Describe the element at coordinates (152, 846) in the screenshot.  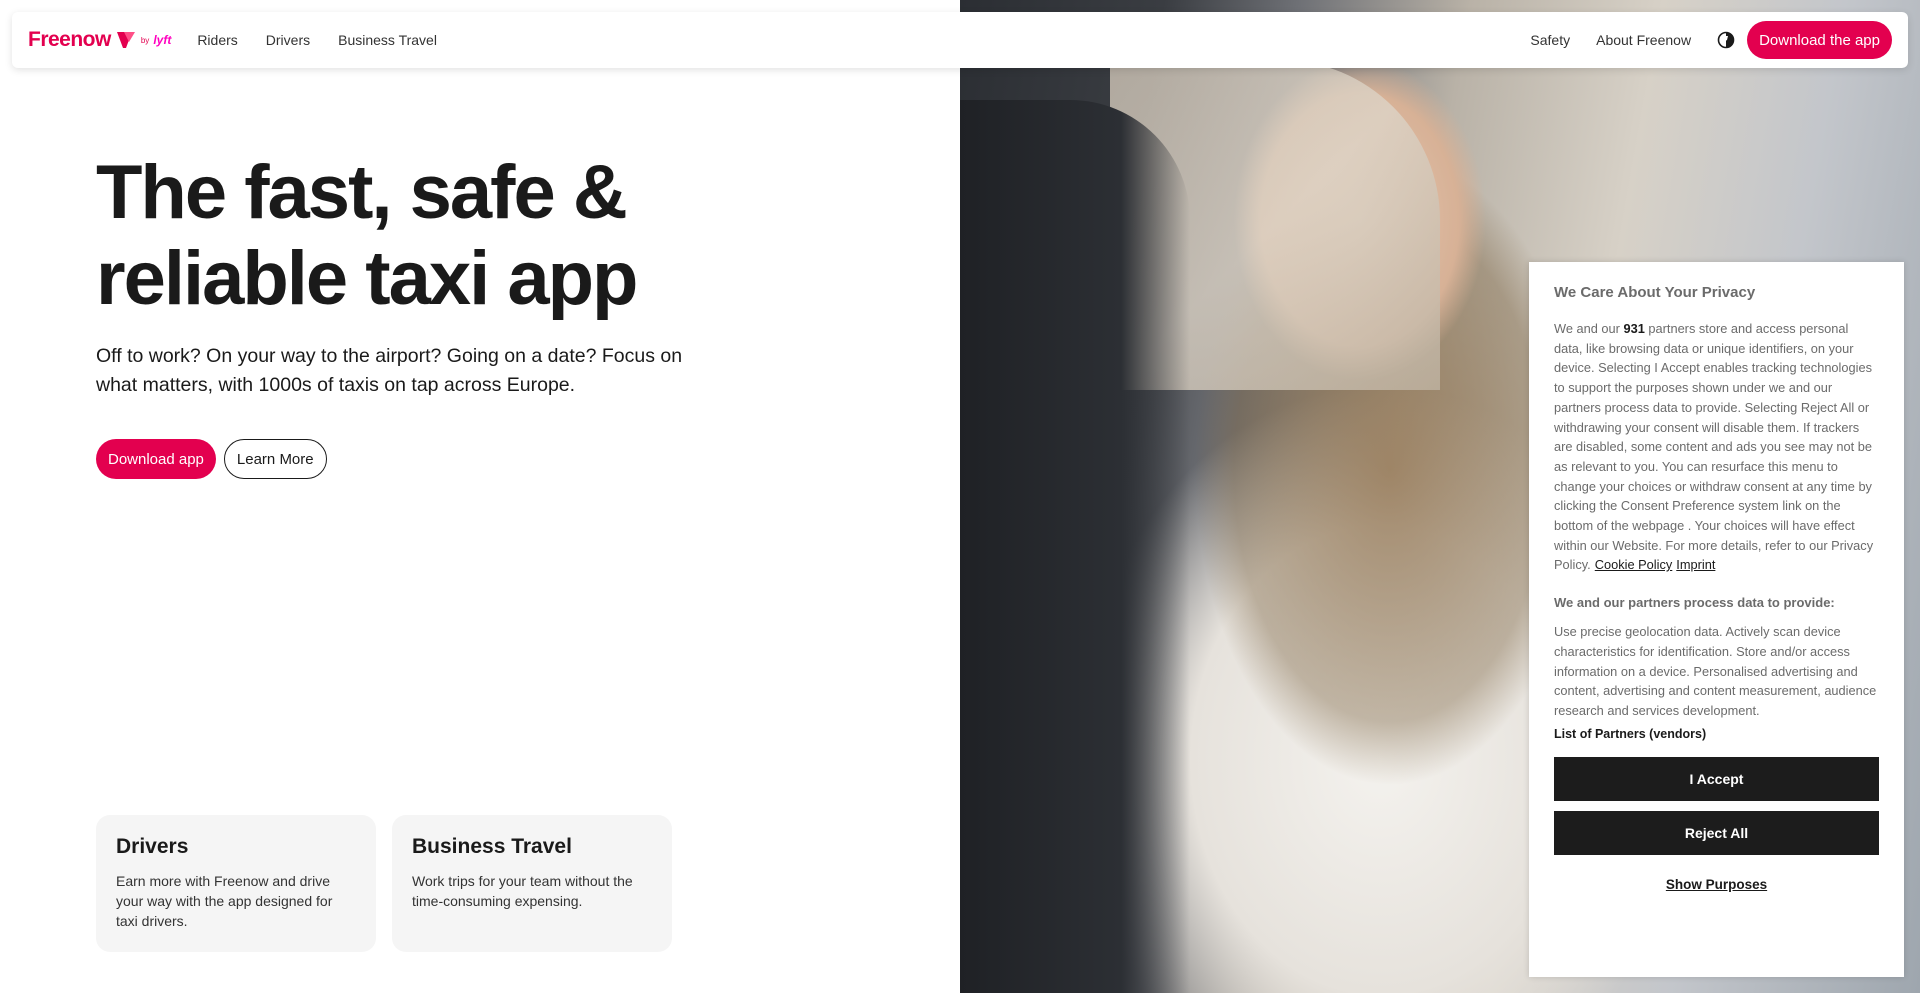
I see `drivers-card-title: Drivers` at that location.